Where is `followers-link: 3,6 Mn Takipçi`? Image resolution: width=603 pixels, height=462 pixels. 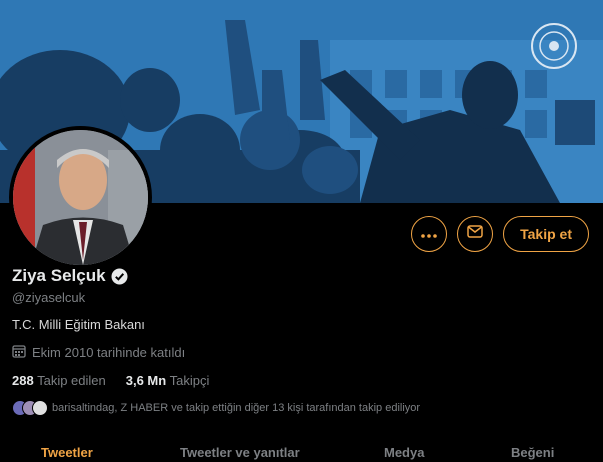 followers-link: 3,6 Mn Takipçi is located at coordinates (168, 380).